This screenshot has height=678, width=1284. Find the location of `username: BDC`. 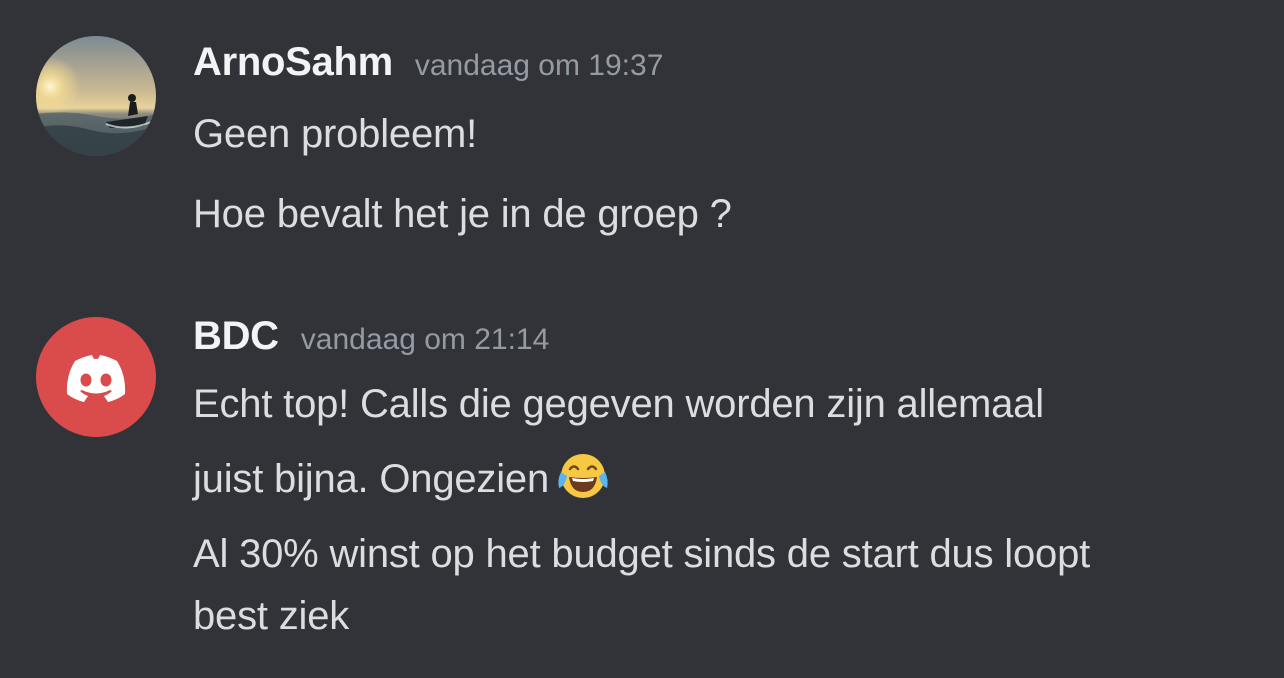

username: BDC is located at coordinates (236, 336).